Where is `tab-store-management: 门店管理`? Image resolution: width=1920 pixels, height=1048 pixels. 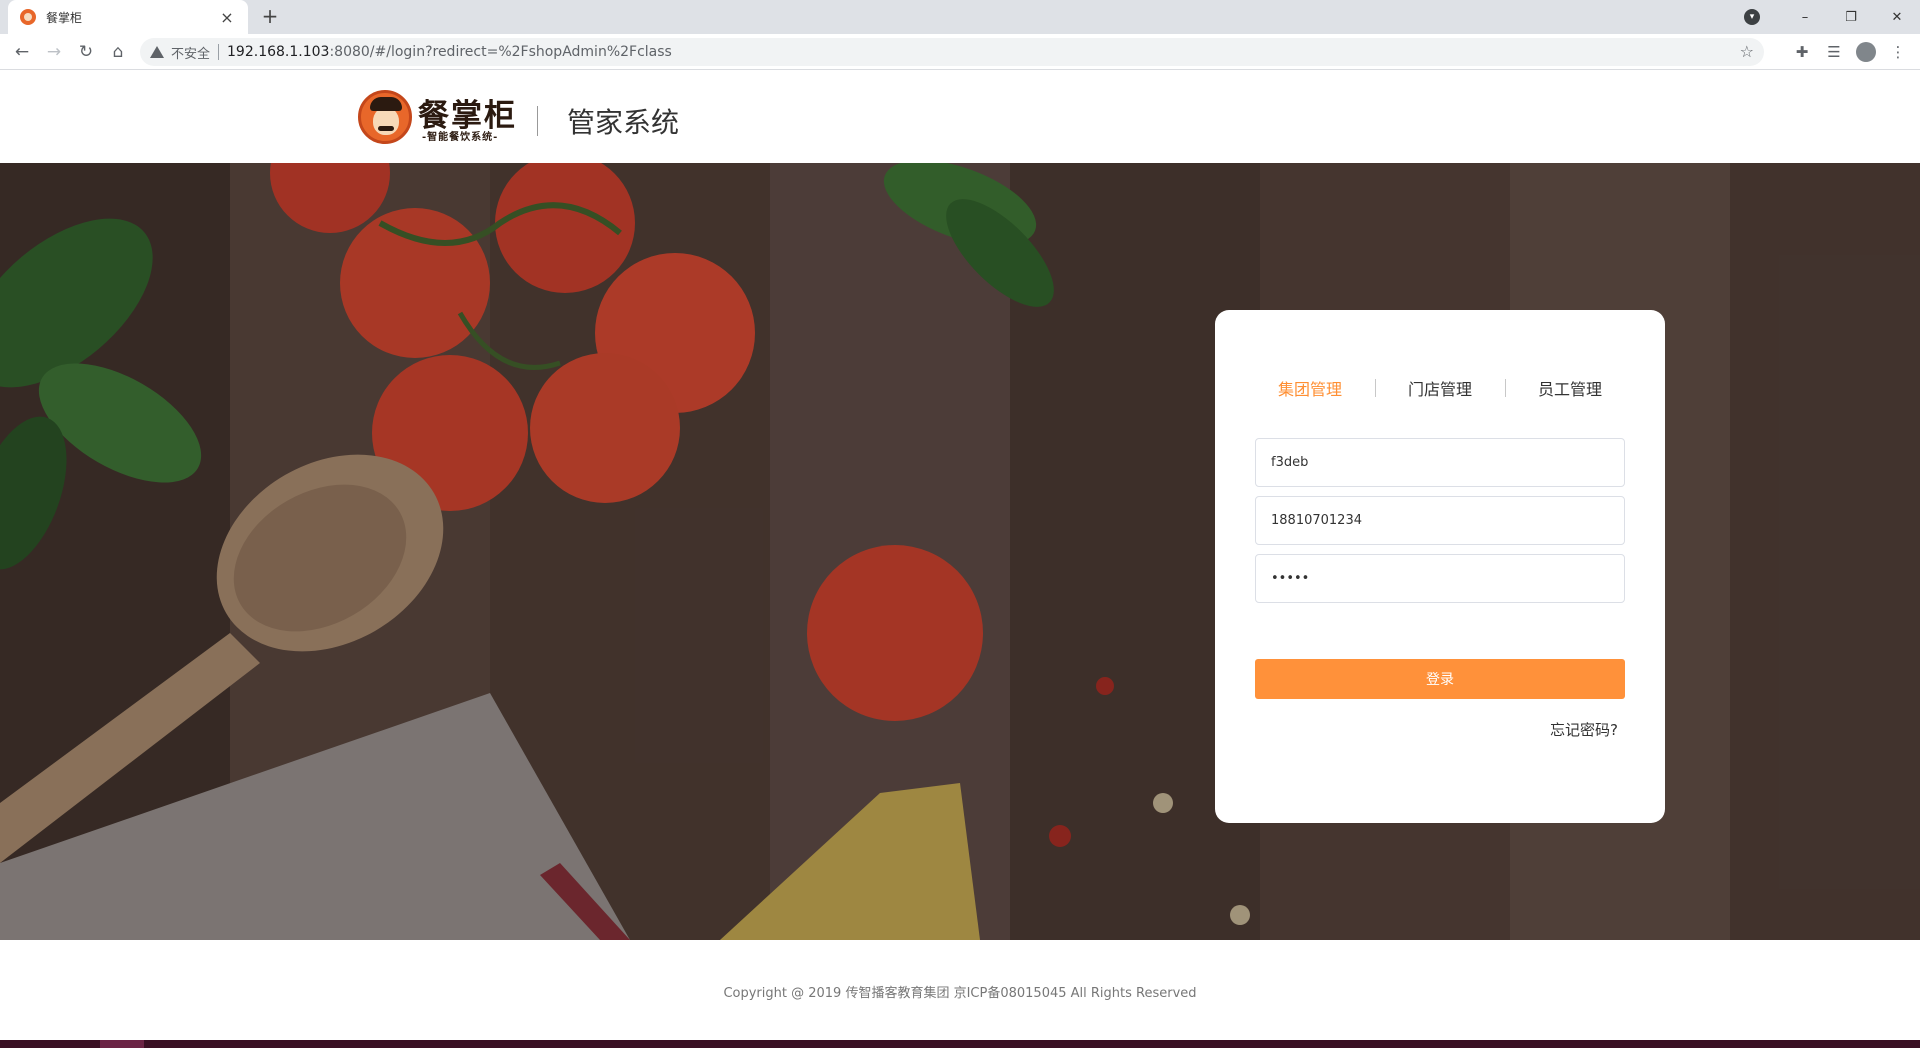
tab-store-management: 门店管理 is located at coordinates (1440, 388).